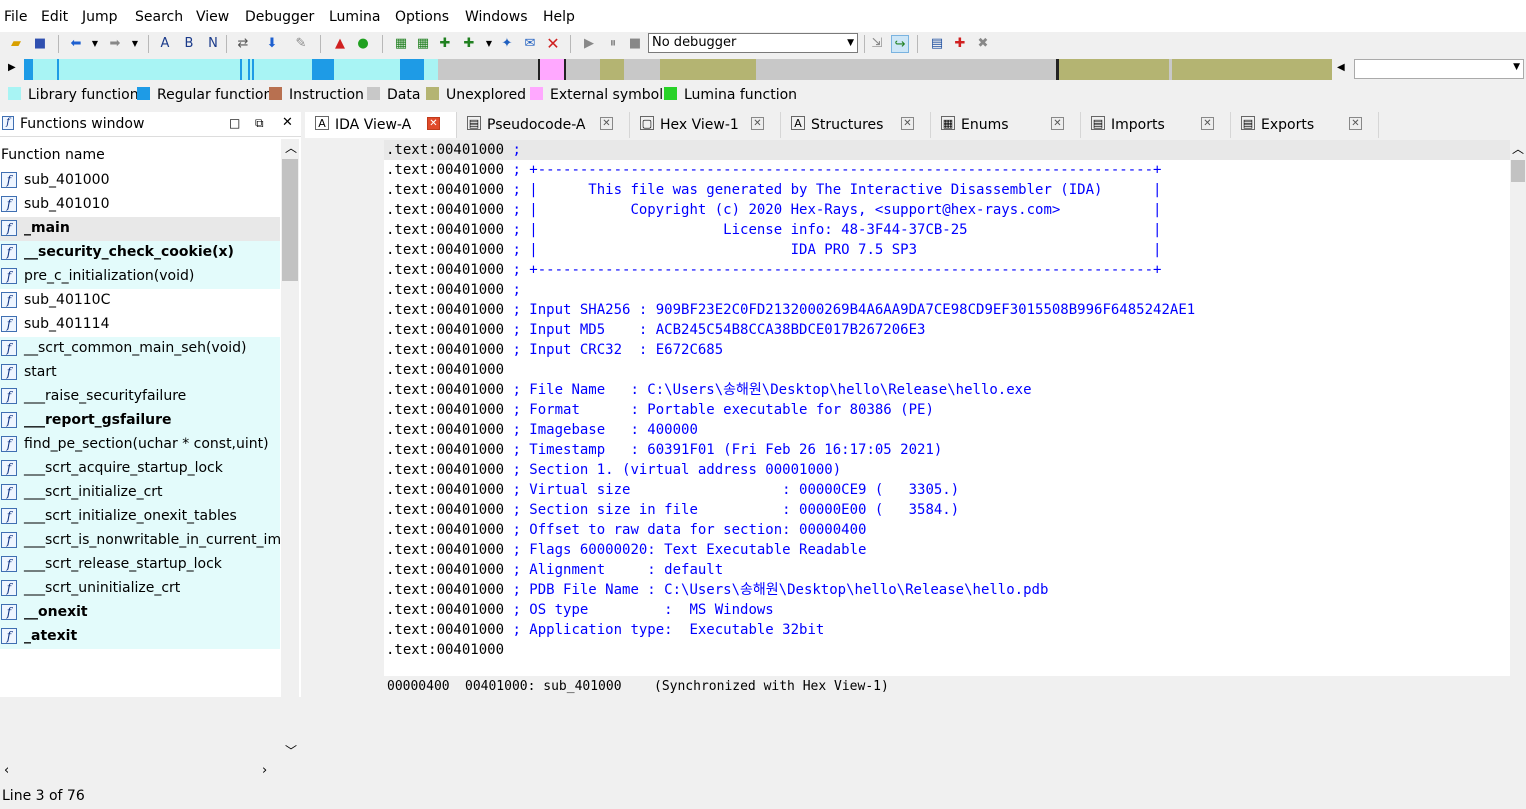  What do you see at coordinates (469, 44) in the screenshot?
I see `graph-icon: ✚` at bounding box center [469, 44].